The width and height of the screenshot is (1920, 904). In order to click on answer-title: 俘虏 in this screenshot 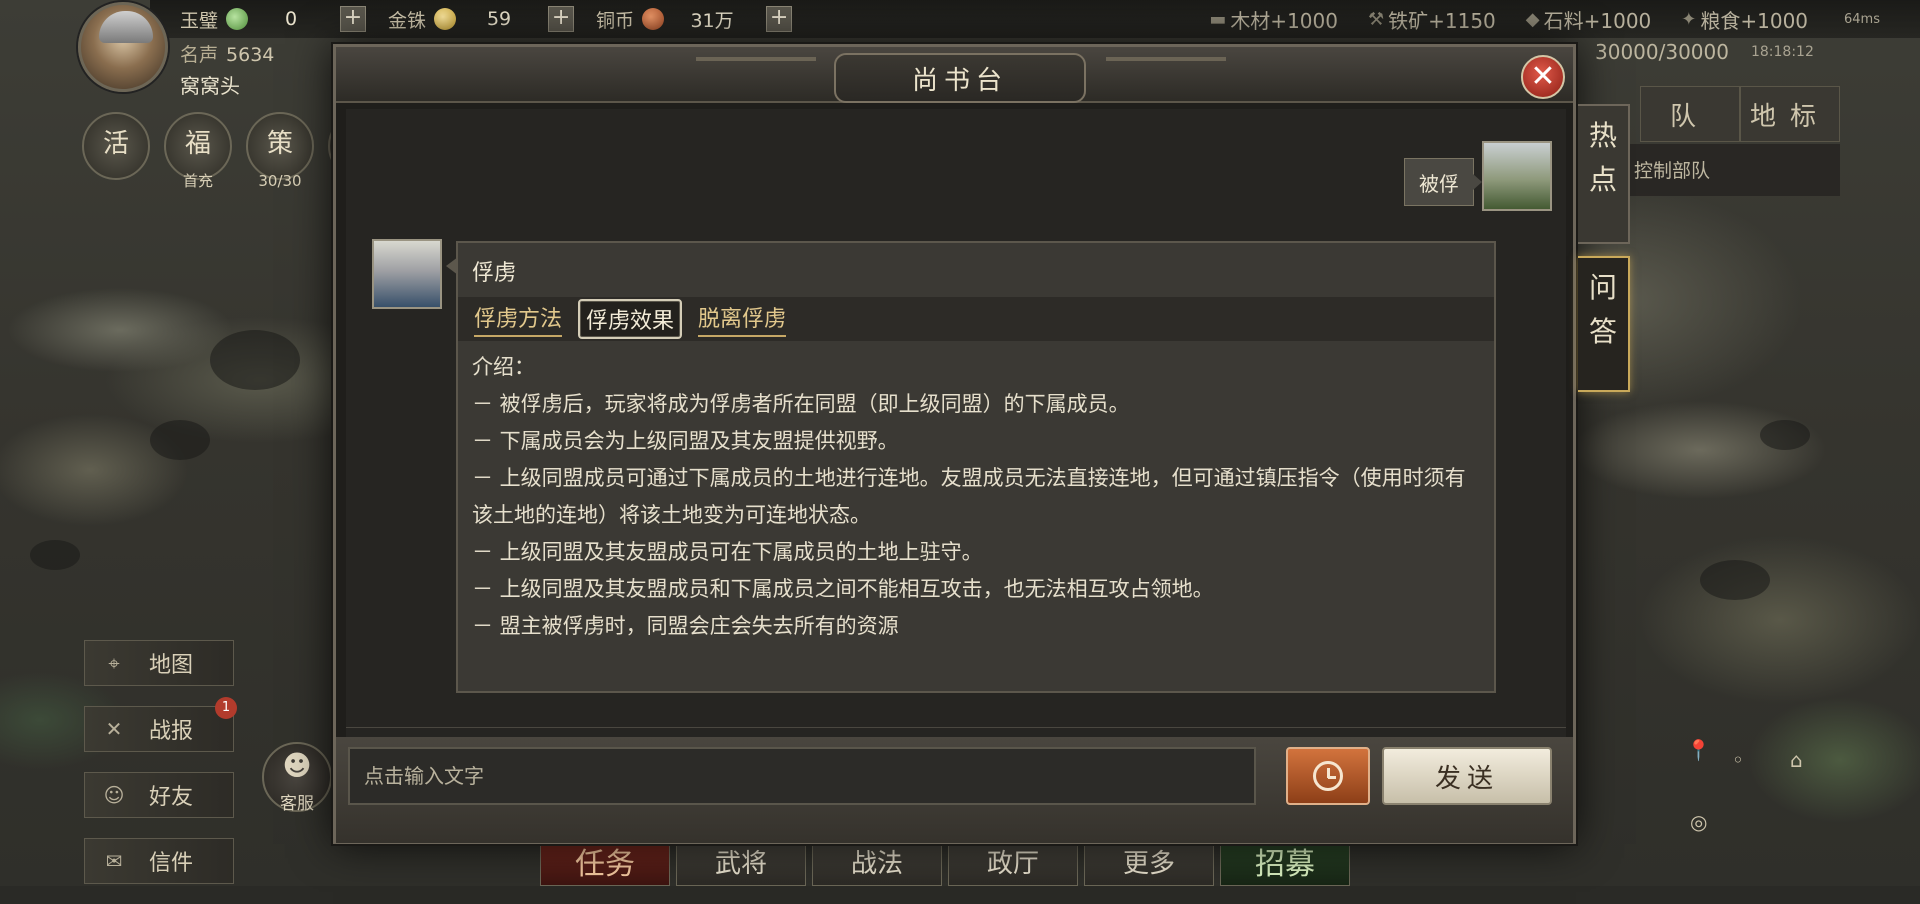, I will do `click(494, 273)`.